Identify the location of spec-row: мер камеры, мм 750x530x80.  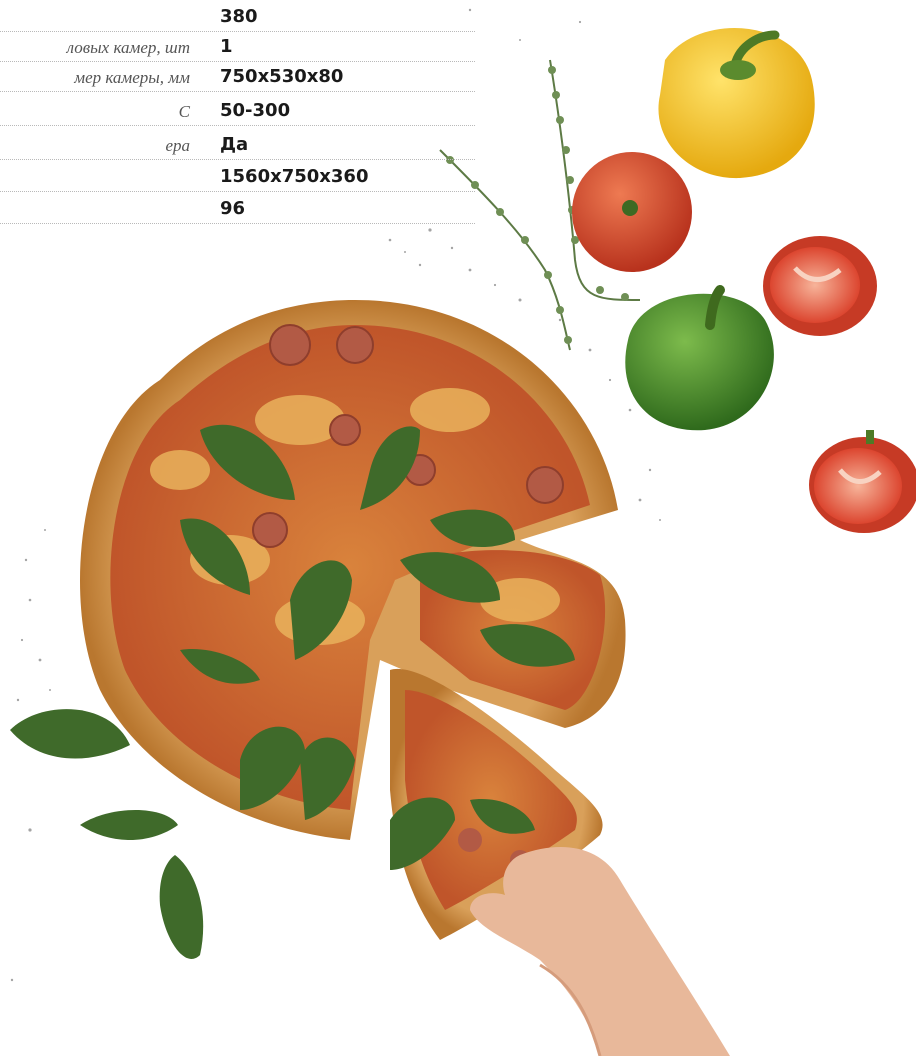
(237, 79).